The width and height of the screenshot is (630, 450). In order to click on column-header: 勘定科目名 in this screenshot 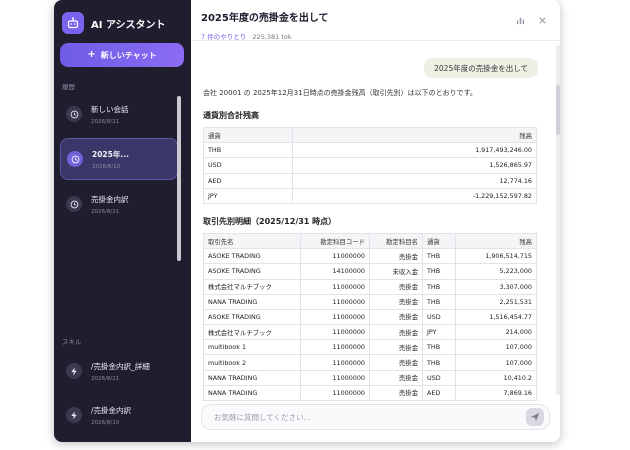, I will do `click(396, 241)`.